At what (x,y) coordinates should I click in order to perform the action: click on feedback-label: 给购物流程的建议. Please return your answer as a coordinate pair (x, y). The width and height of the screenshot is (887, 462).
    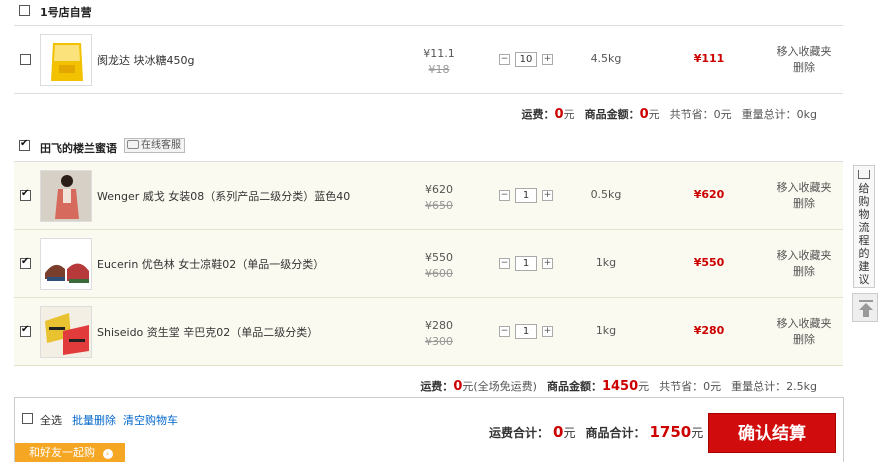
    Looking at the image, I should click on (864, 234).